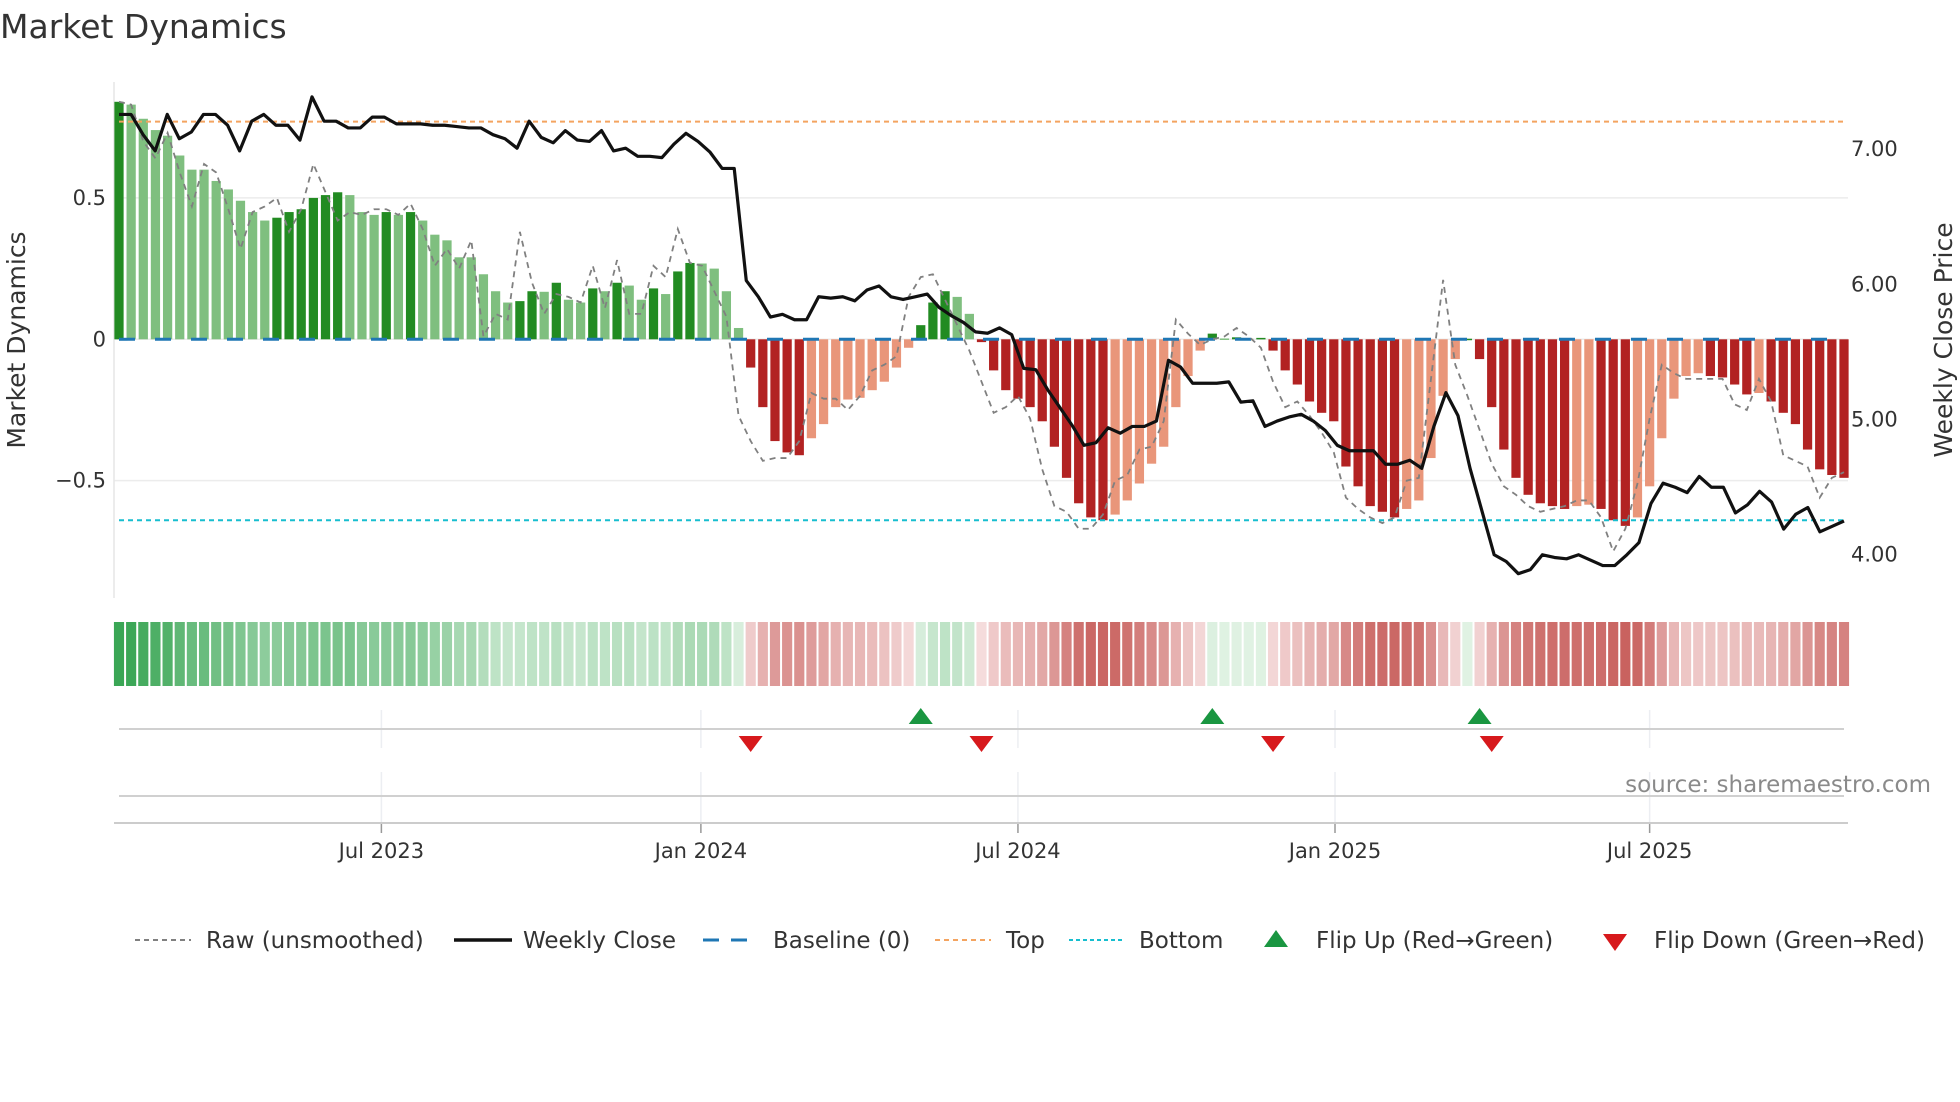 The width and height of the screenshot is (1960, 1102). What do you see at coordinates (89, 198) in the screenshot?
I see `y-tick-label: 0.5` at bounding box center [89, 198].